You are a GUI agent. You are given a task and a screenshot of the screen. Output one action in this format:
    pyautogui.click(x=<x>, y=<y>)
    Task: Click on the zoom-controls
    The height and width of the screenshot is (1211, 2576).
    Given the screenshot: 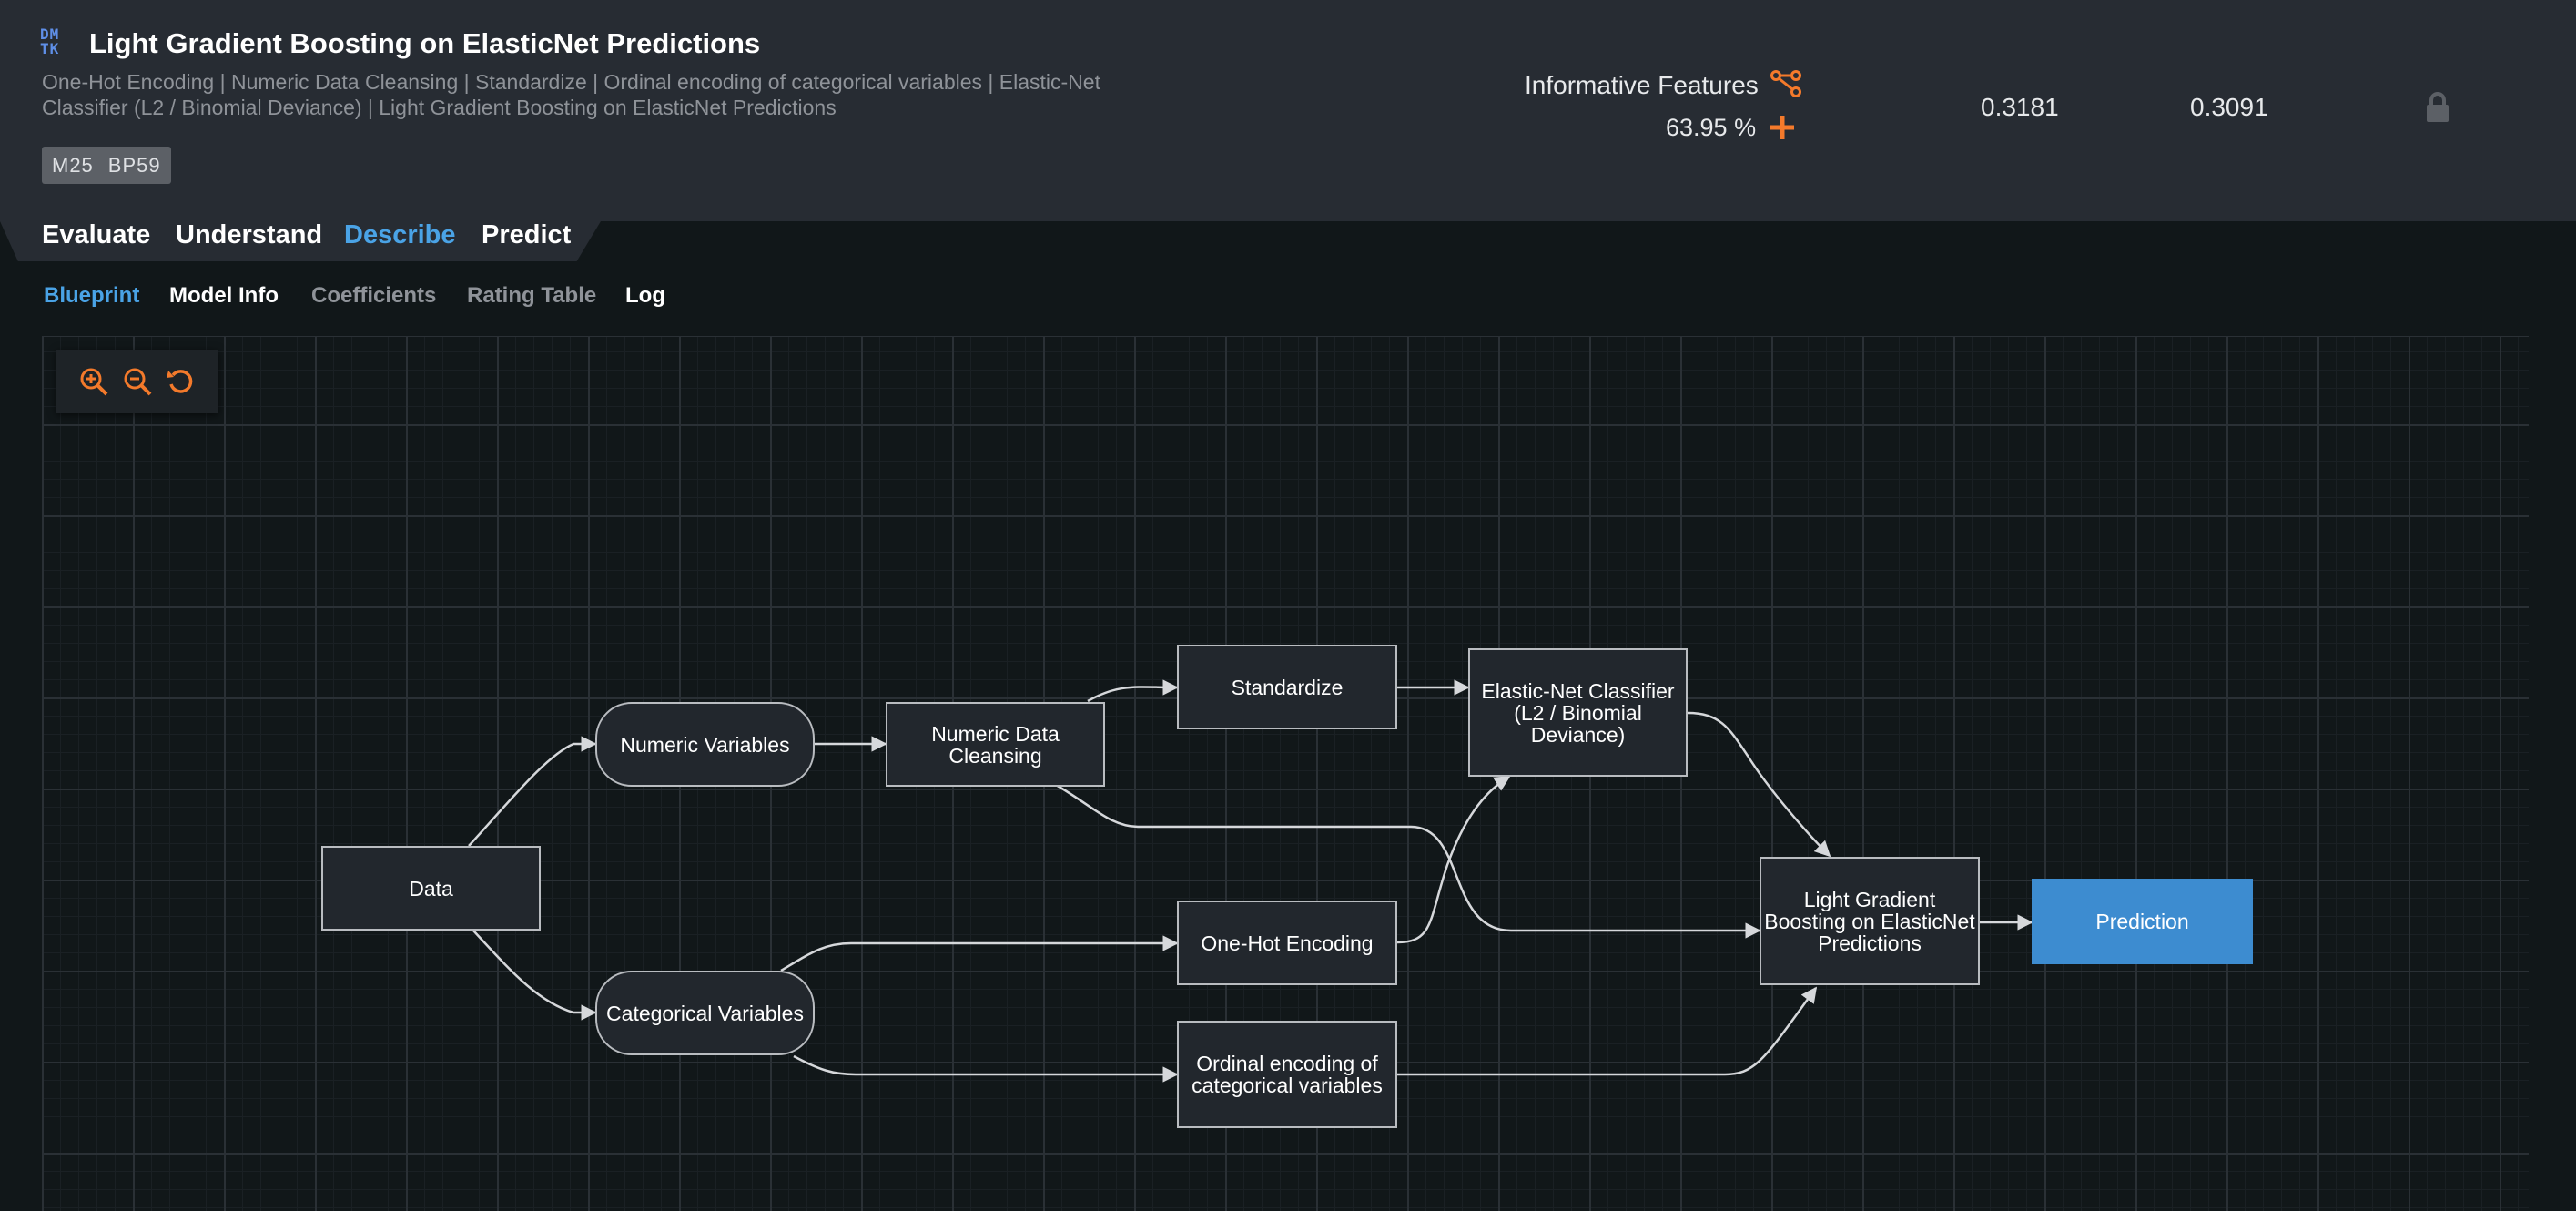 What is the action you would take?
    pyautogui.click(x=137, y=381)
    